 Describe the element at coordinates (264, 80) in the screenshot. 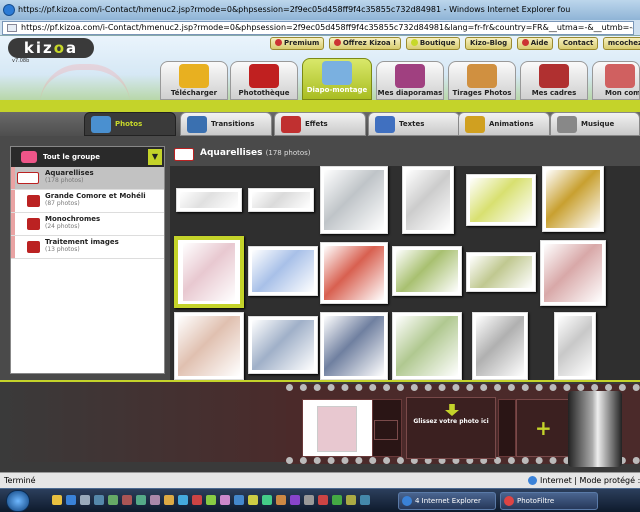

I see `nav-phototheque: Photothèque` at that location.